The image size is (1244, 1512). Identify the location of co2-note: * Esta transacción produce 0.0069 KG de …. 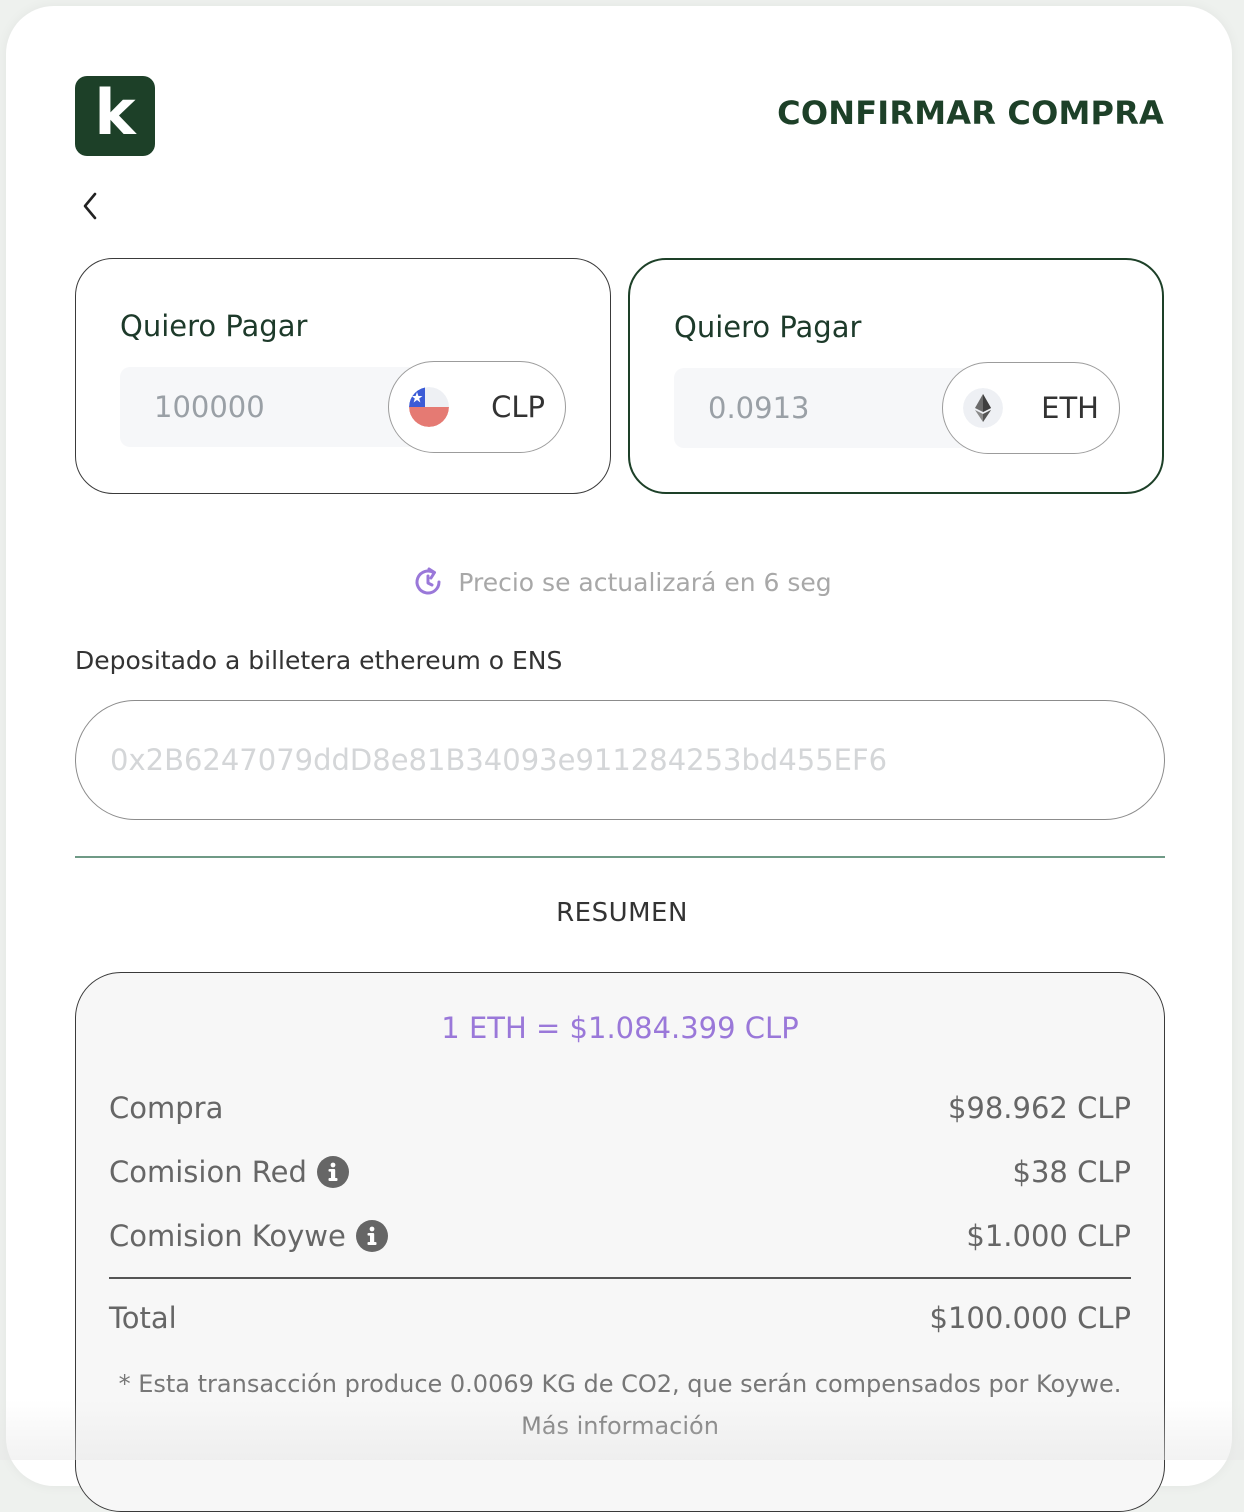
(620, 1405).